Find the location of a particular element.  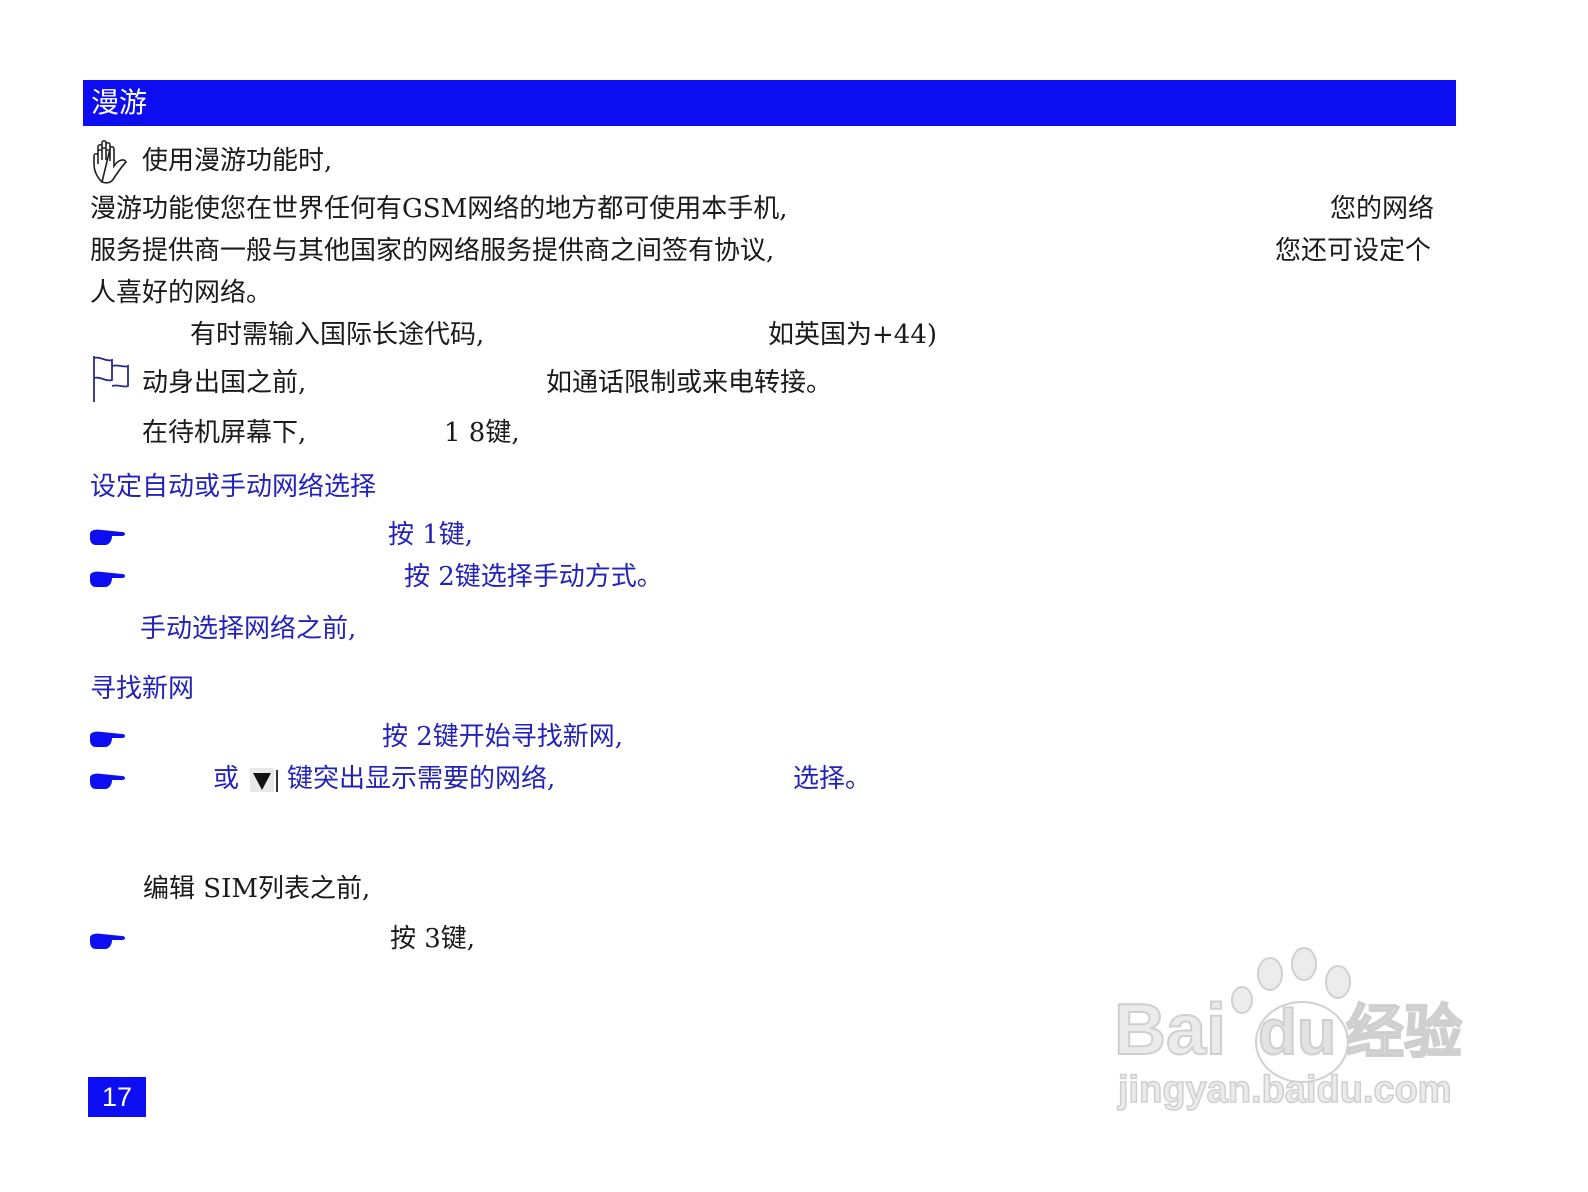

search-network-section-title: 寻找新网 is located at coordinates (142, 689).